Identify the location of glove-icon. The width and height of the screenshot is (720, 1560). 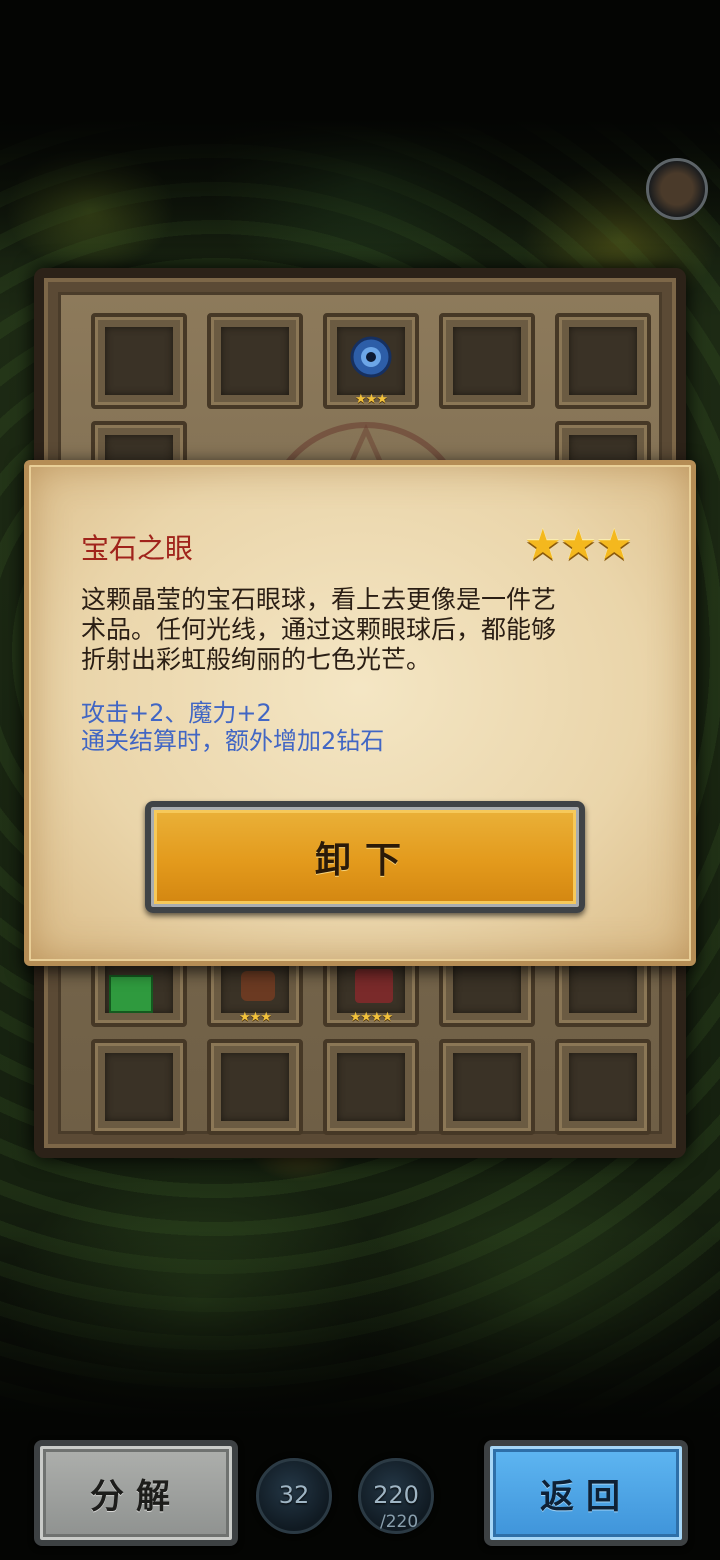
(255, 361).